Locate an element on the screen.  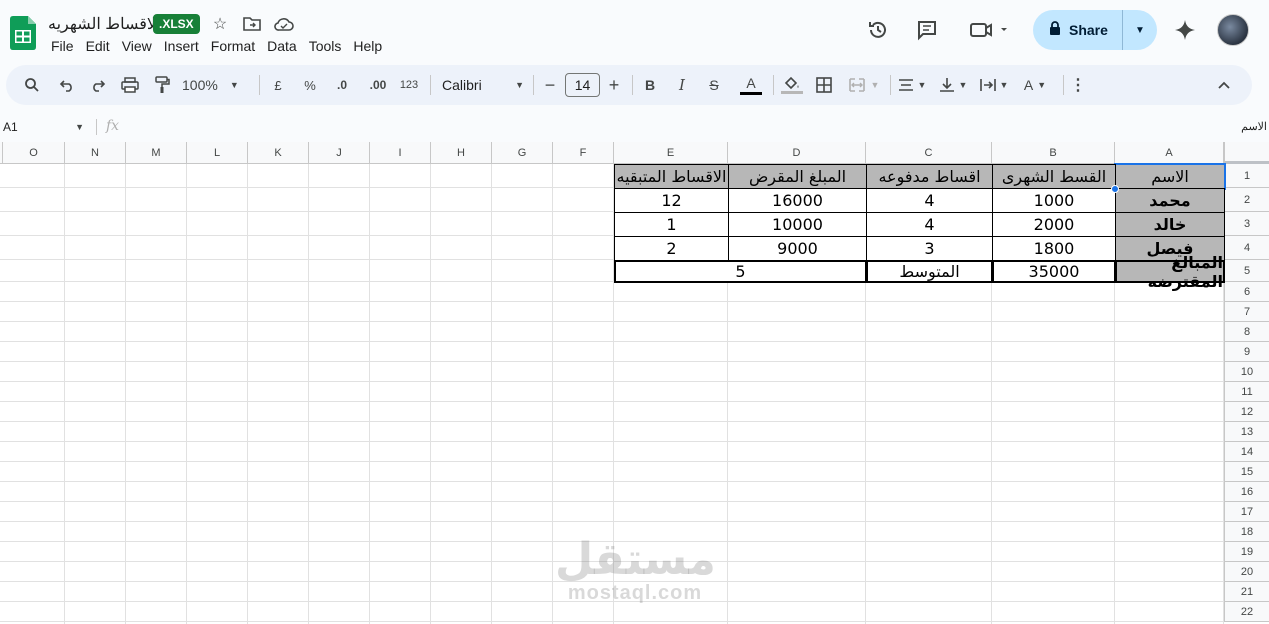
percent-format-button: % is located at coordinates (310, 85).